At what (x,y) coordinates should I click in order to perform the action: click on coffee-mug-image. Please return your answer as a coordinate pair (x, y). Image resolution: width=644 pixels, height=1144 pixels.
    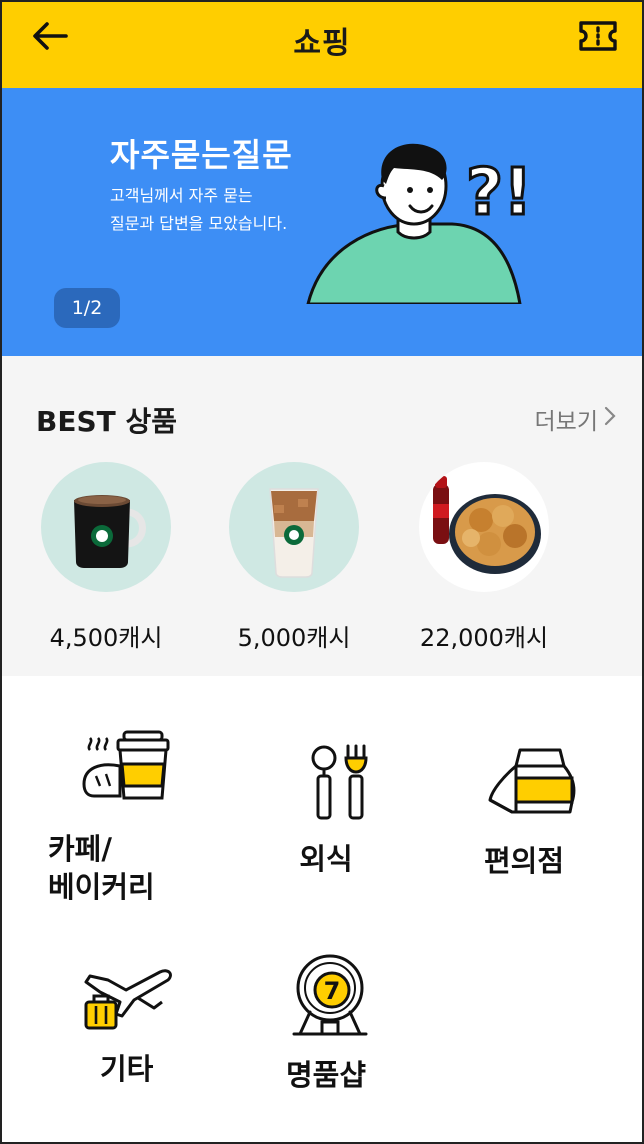
    Looking at the image, I should click on (106, 527).